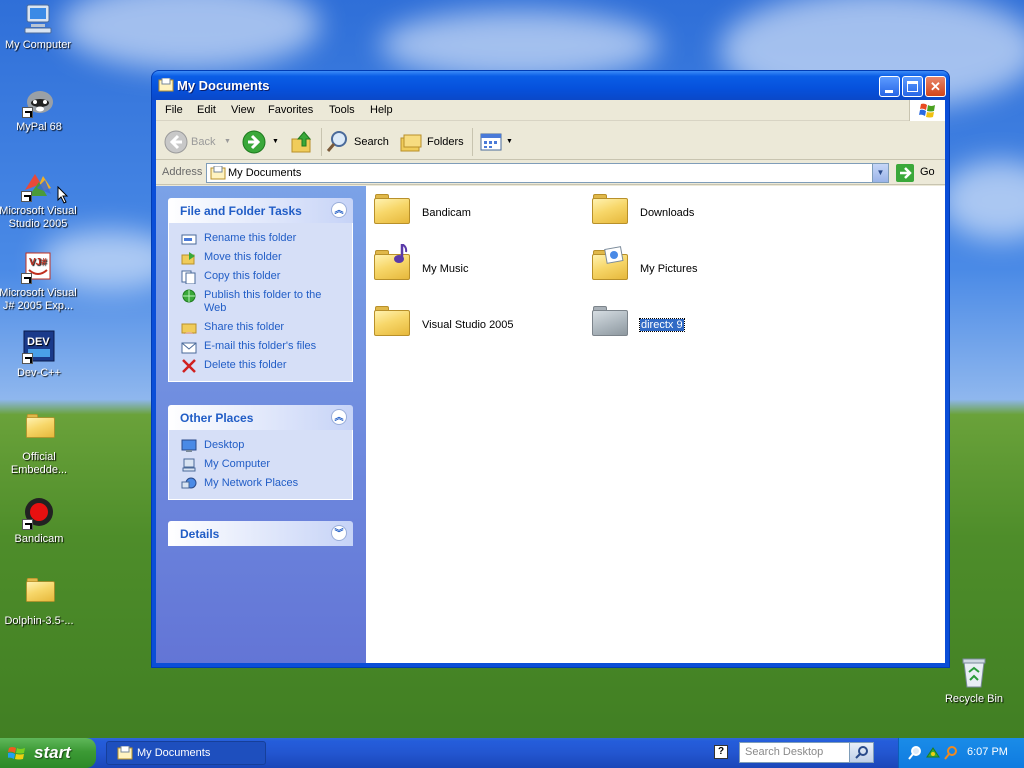  I want to click on place-desktop: Desktop, so click(260, 445).